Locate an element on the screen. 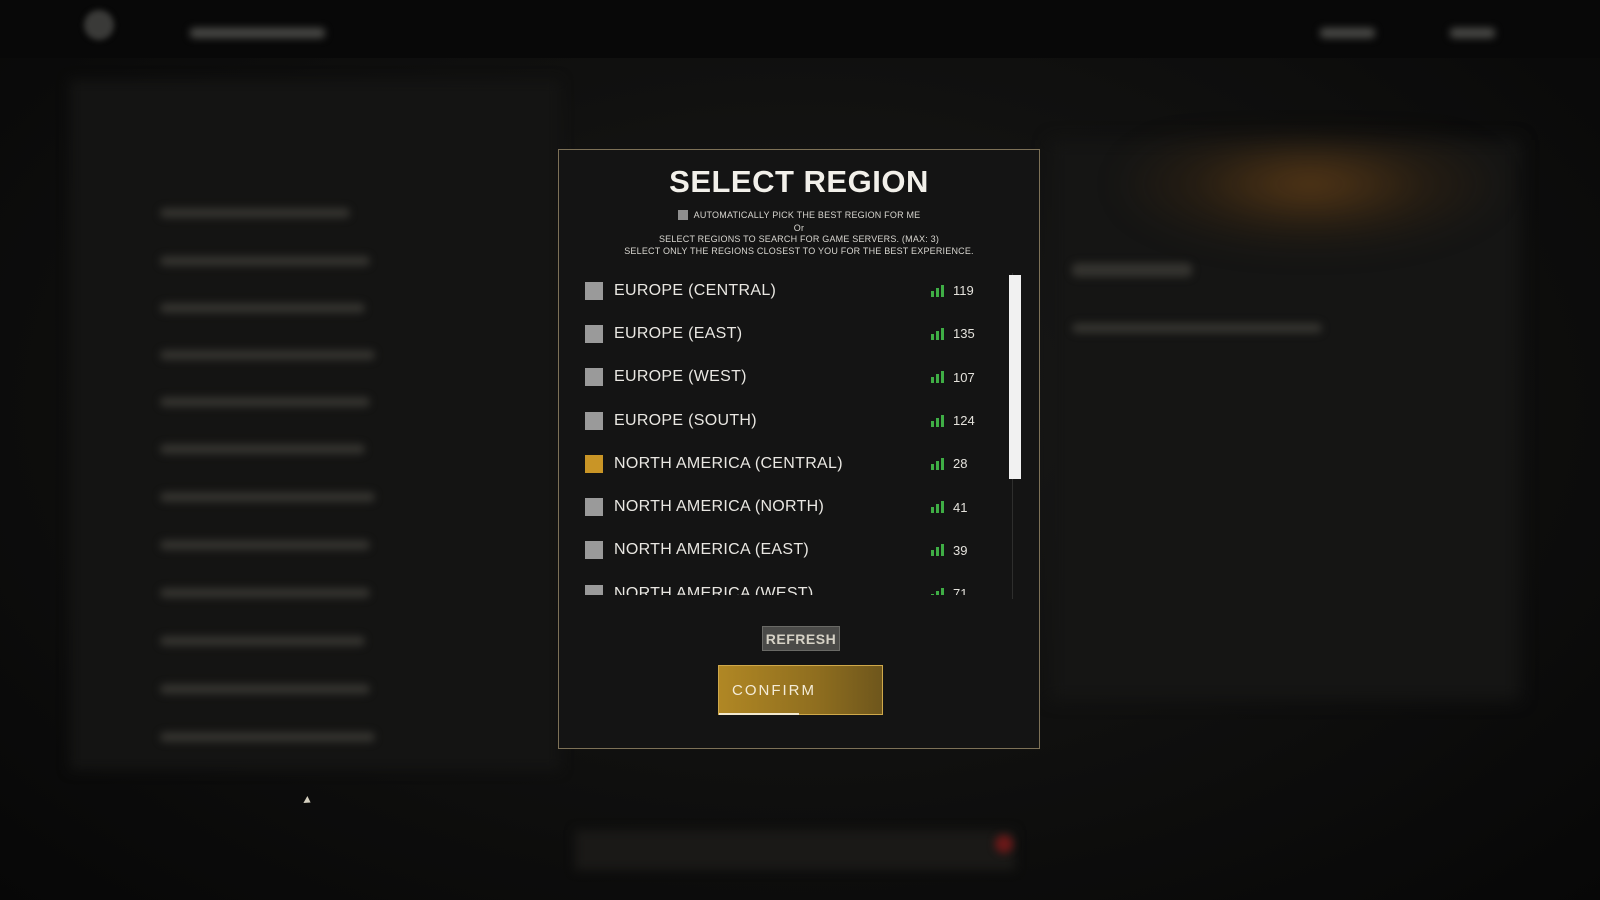  region-row: EUROPE (EAST) 135 is located at coordinates (788, 333).